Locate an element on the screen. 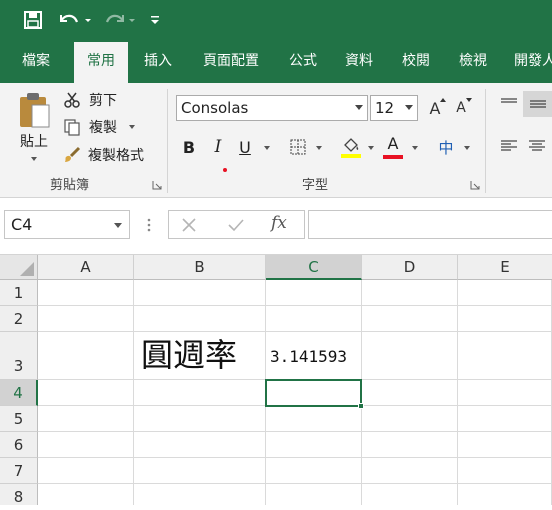 This screenshot has width=552, height=510. active-cell-c4 is located at coordinates (313, 393).